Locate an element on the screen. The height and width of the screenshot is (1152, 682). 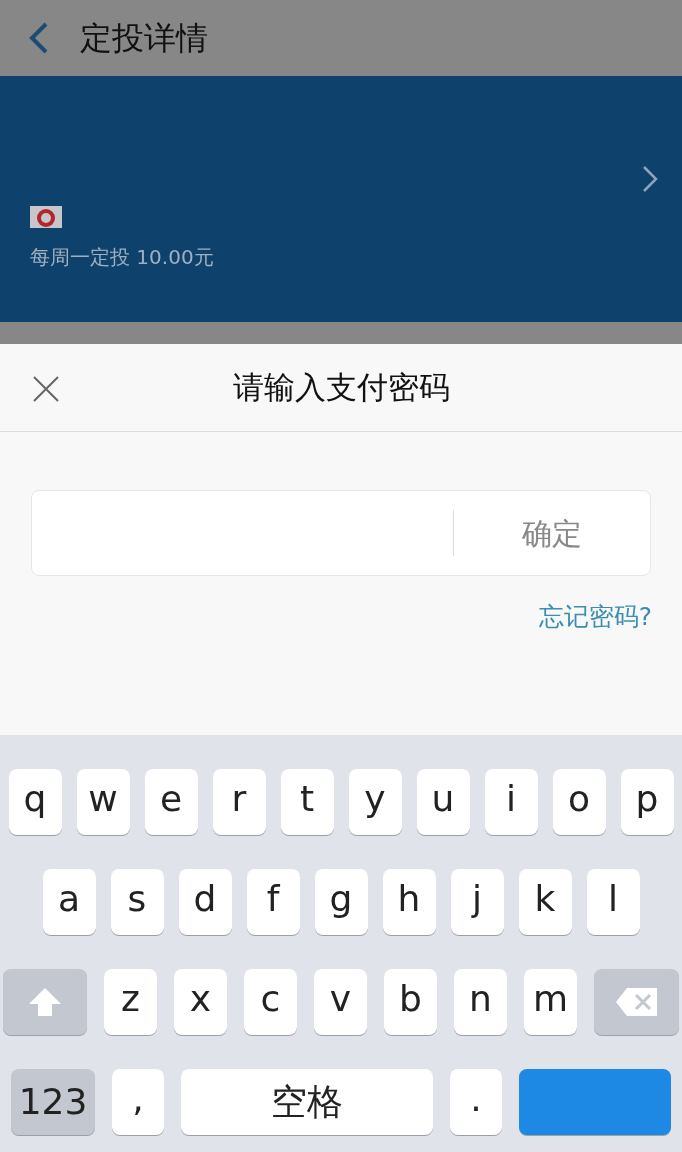
key: s is located at coordinates (137, 902).